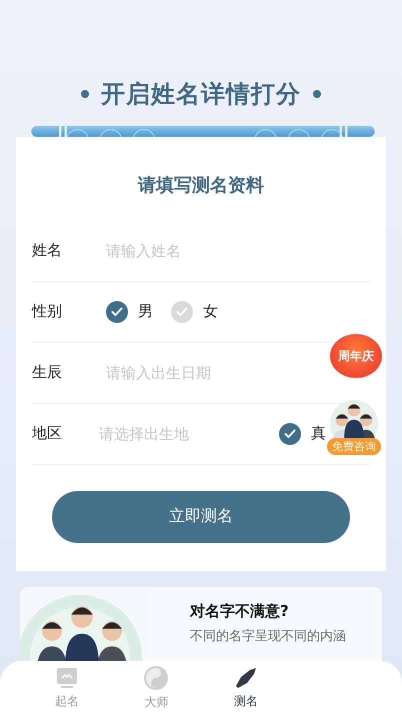 This screenshot has width=402, height=716. Describe the element at coordinates (302, 433) in the screenshot. I see `option-checkbox: 真` at that location.